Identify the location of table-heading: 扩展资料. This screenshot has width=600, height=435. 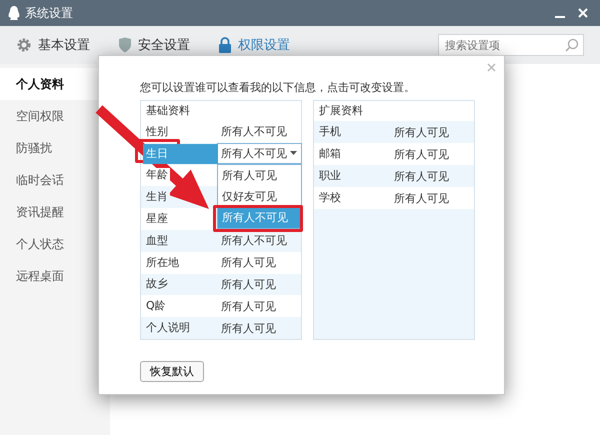
(394, 111).